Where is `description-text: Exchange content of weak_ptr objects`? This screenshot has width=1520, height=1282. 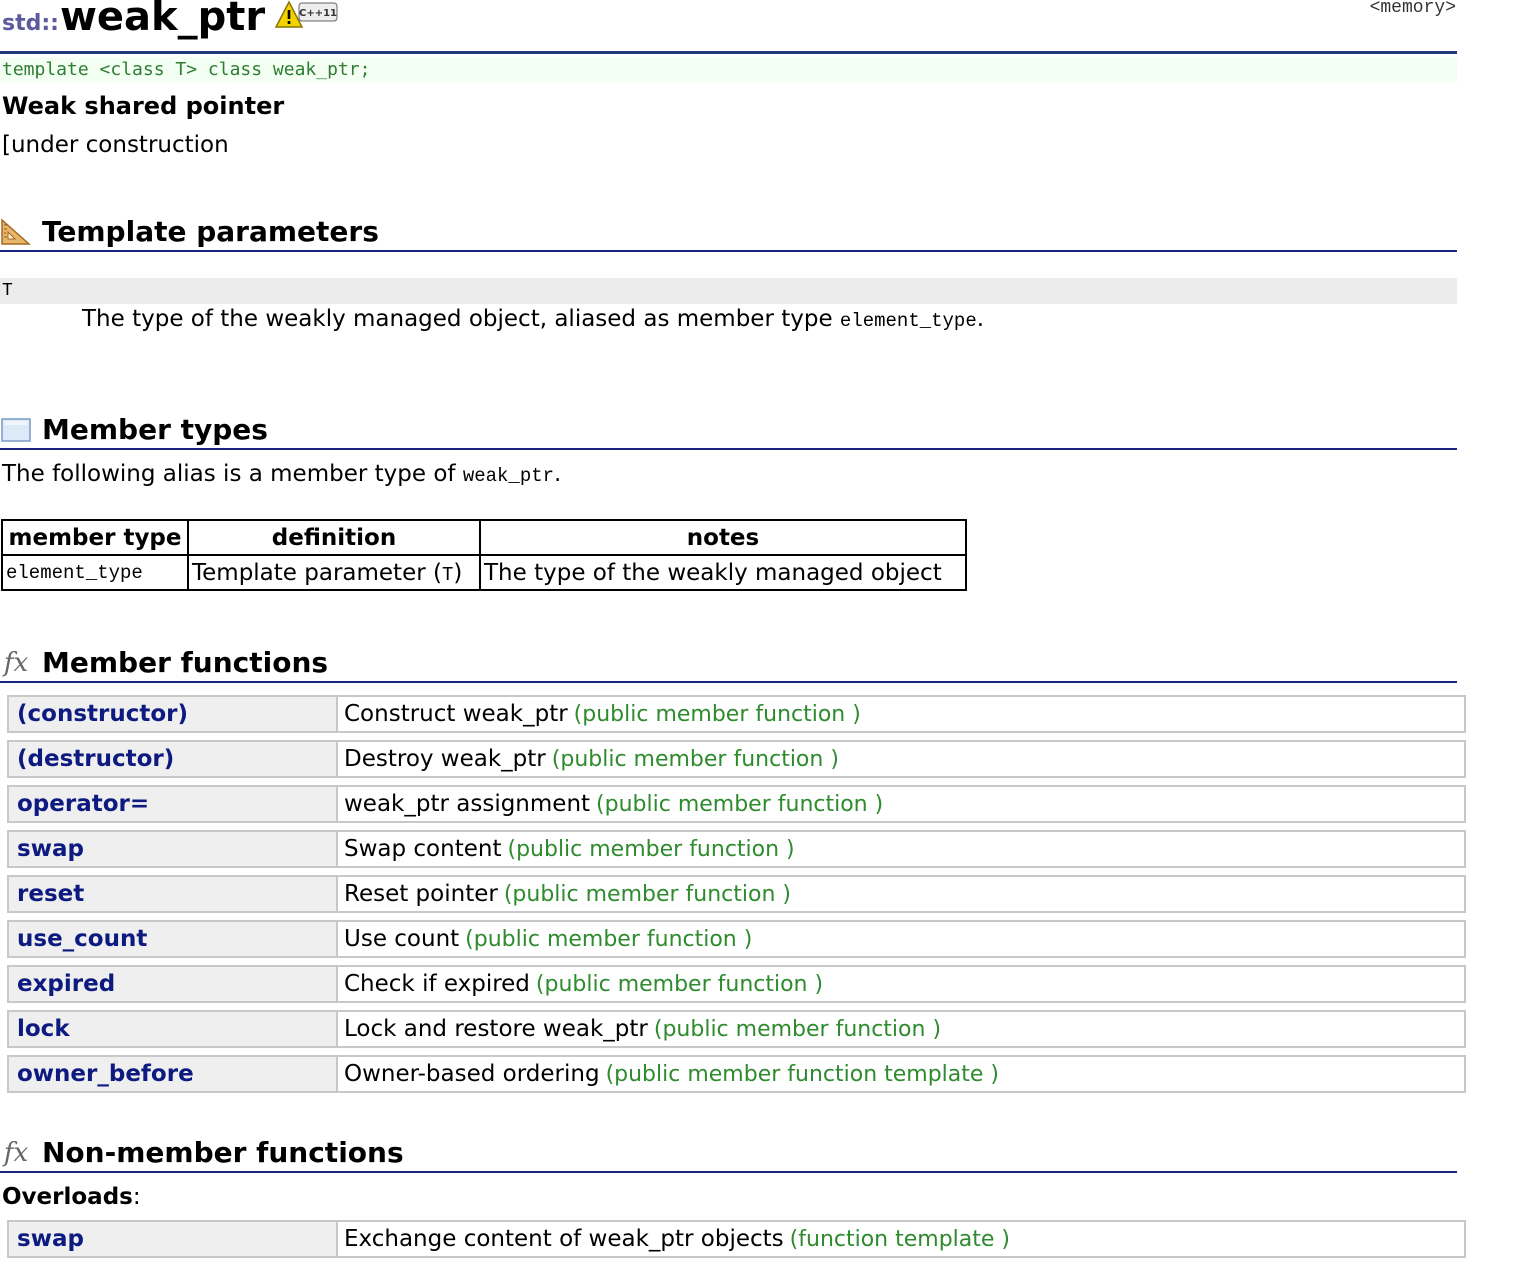
description-text: Exchange content of weak_ptr objects is located at coordinates (564, 1239).